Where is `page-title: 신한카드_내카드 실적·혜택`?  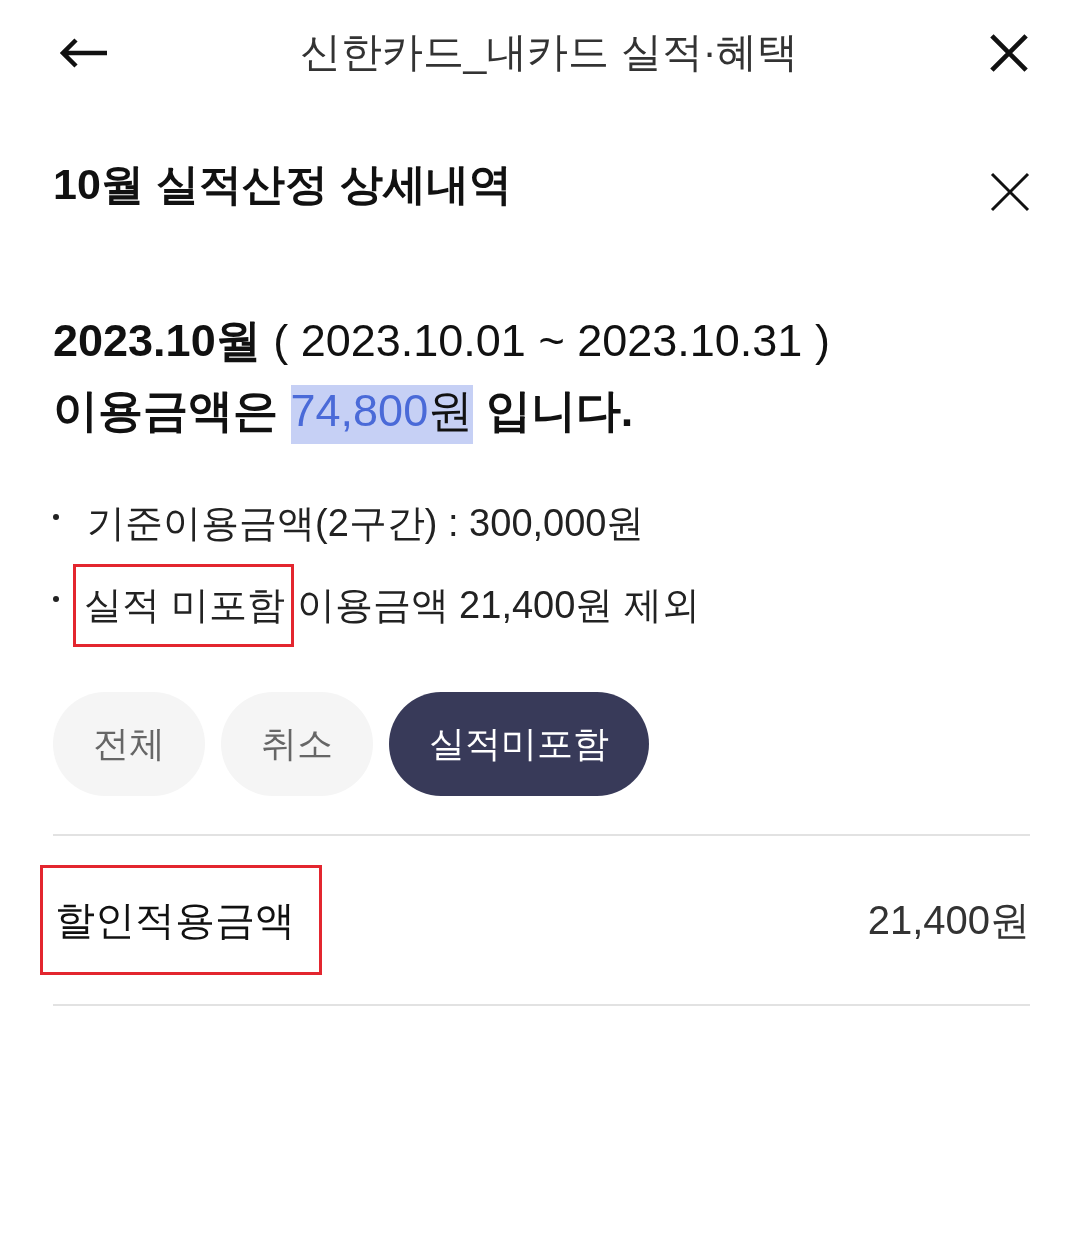
page-title: 신한카드_내카드 실적·혜택 is located at coordinates (549, 53).